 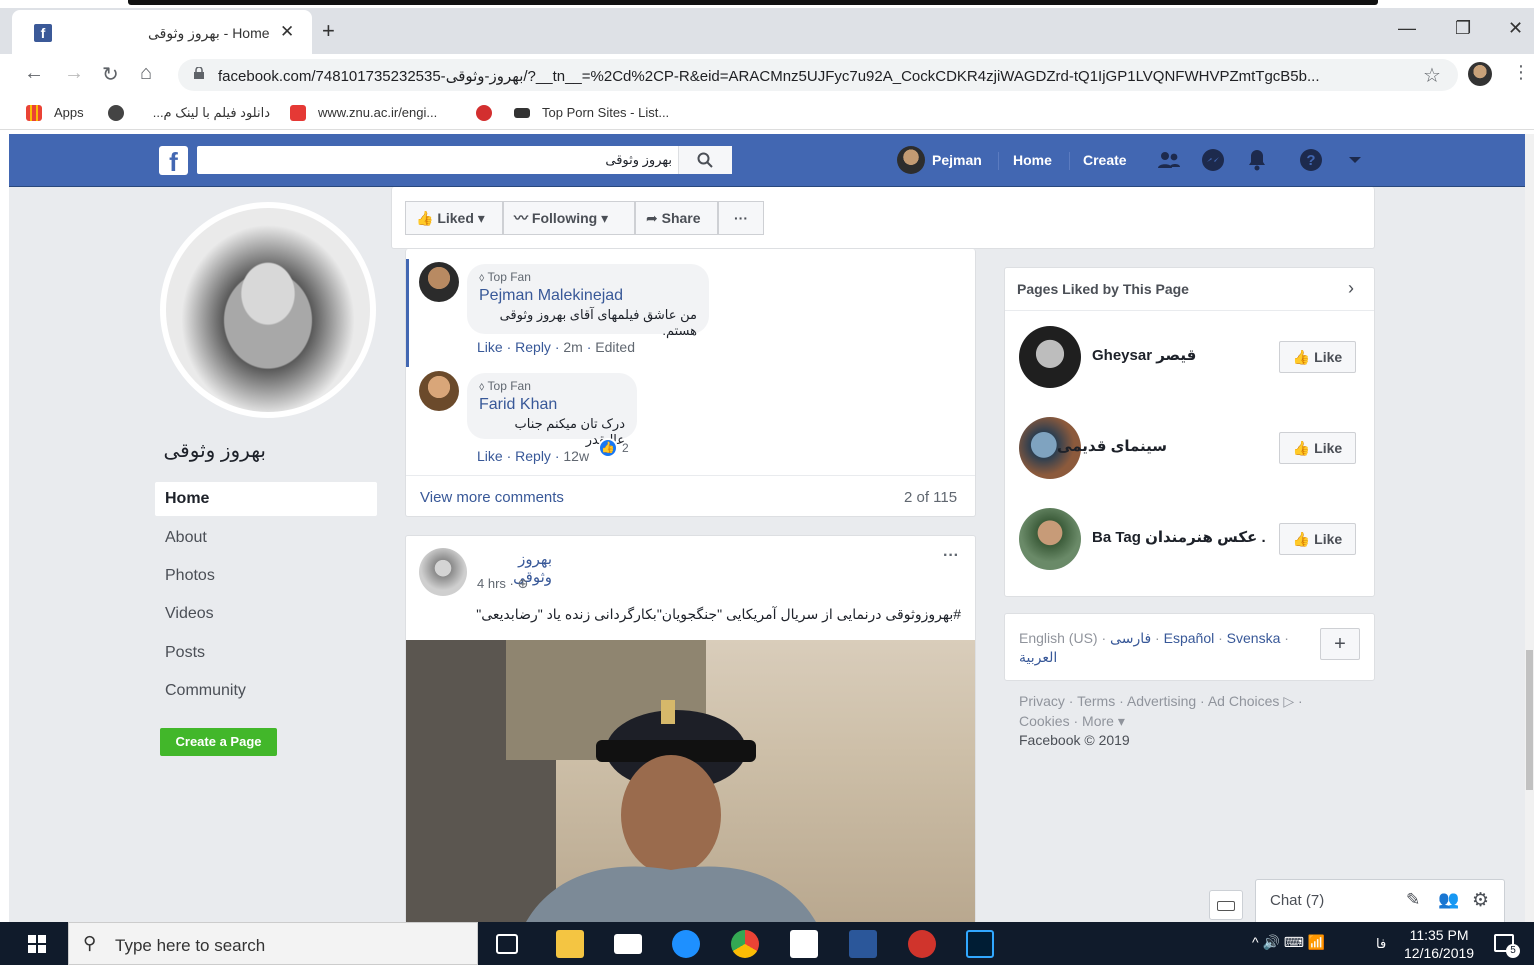 I want to click on close-window-icon: ✕, so click(x=1515, y=28).